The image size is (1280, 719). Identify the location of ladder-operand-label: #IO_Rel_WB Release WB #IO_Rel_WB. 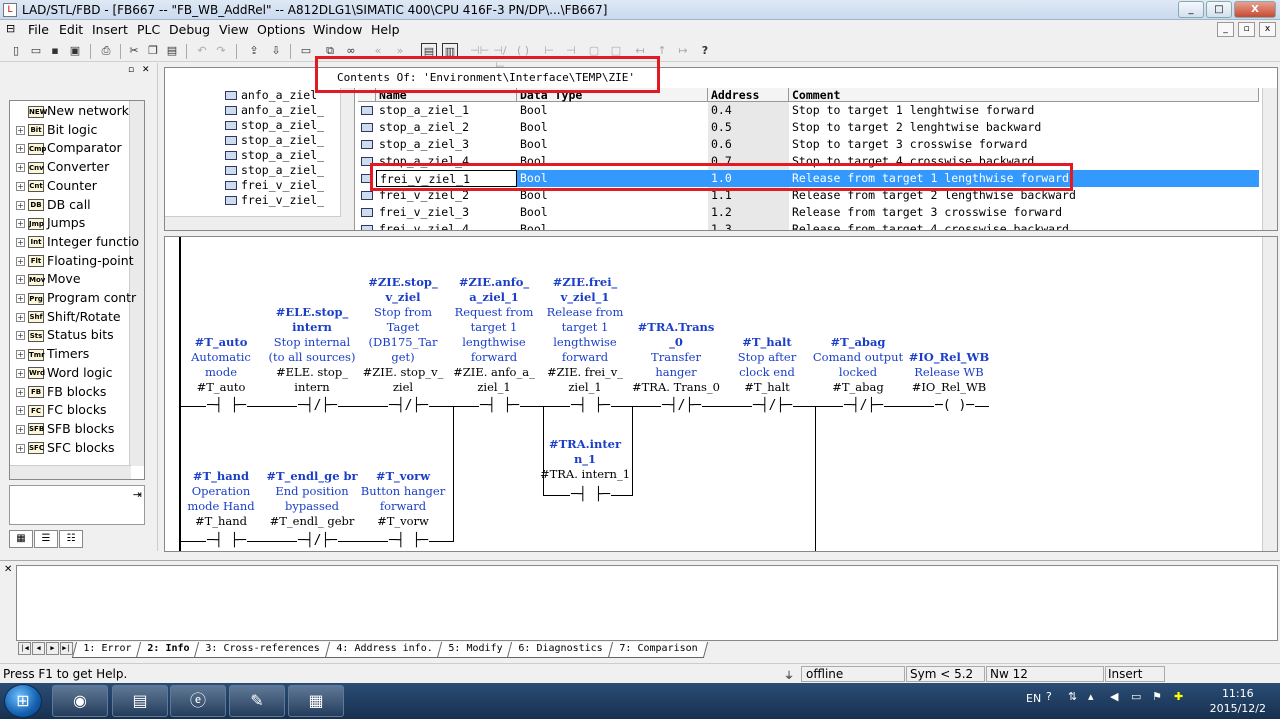
(949, 372).